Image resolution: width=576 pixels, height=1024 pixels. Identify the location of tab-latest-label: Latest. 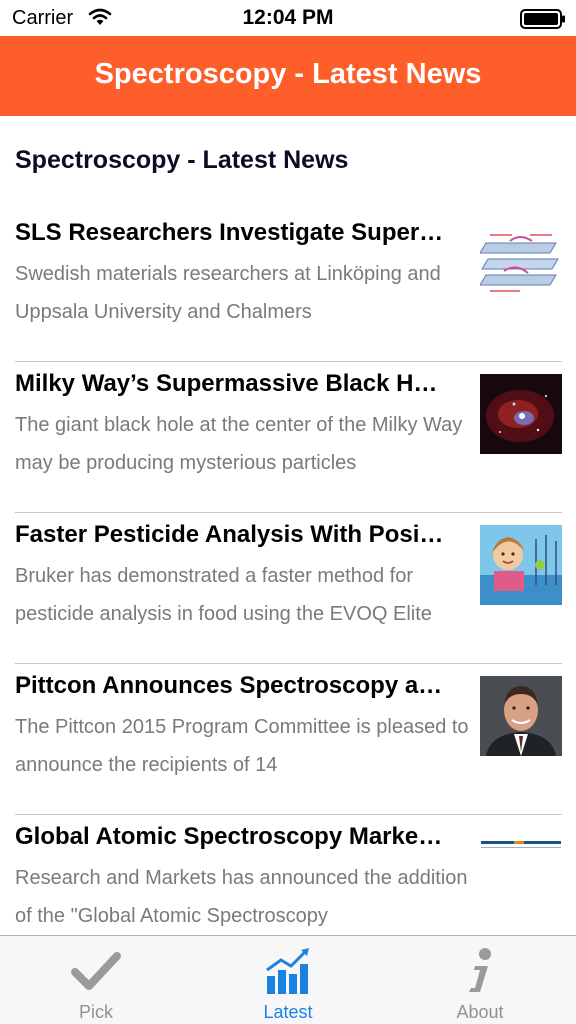
(288, 1012).